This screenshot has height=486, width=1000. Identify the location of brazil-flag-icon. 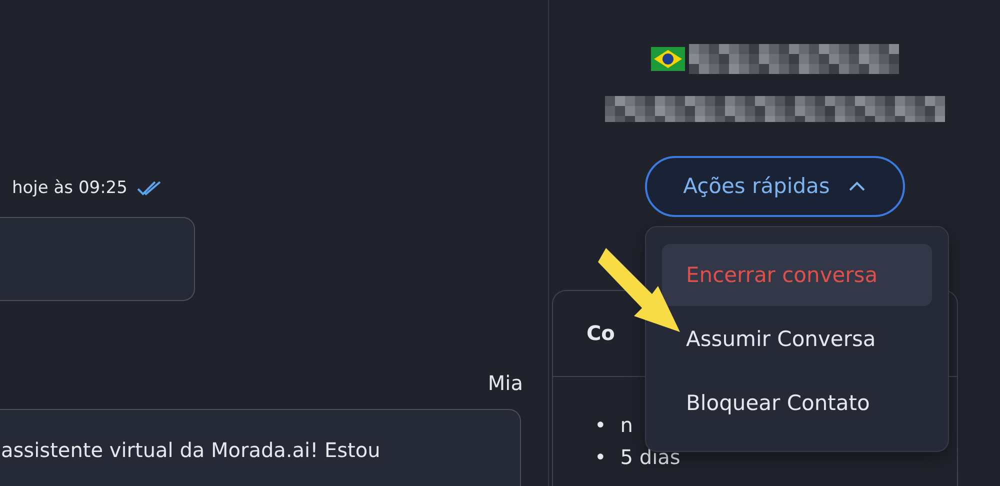
(667, 59).